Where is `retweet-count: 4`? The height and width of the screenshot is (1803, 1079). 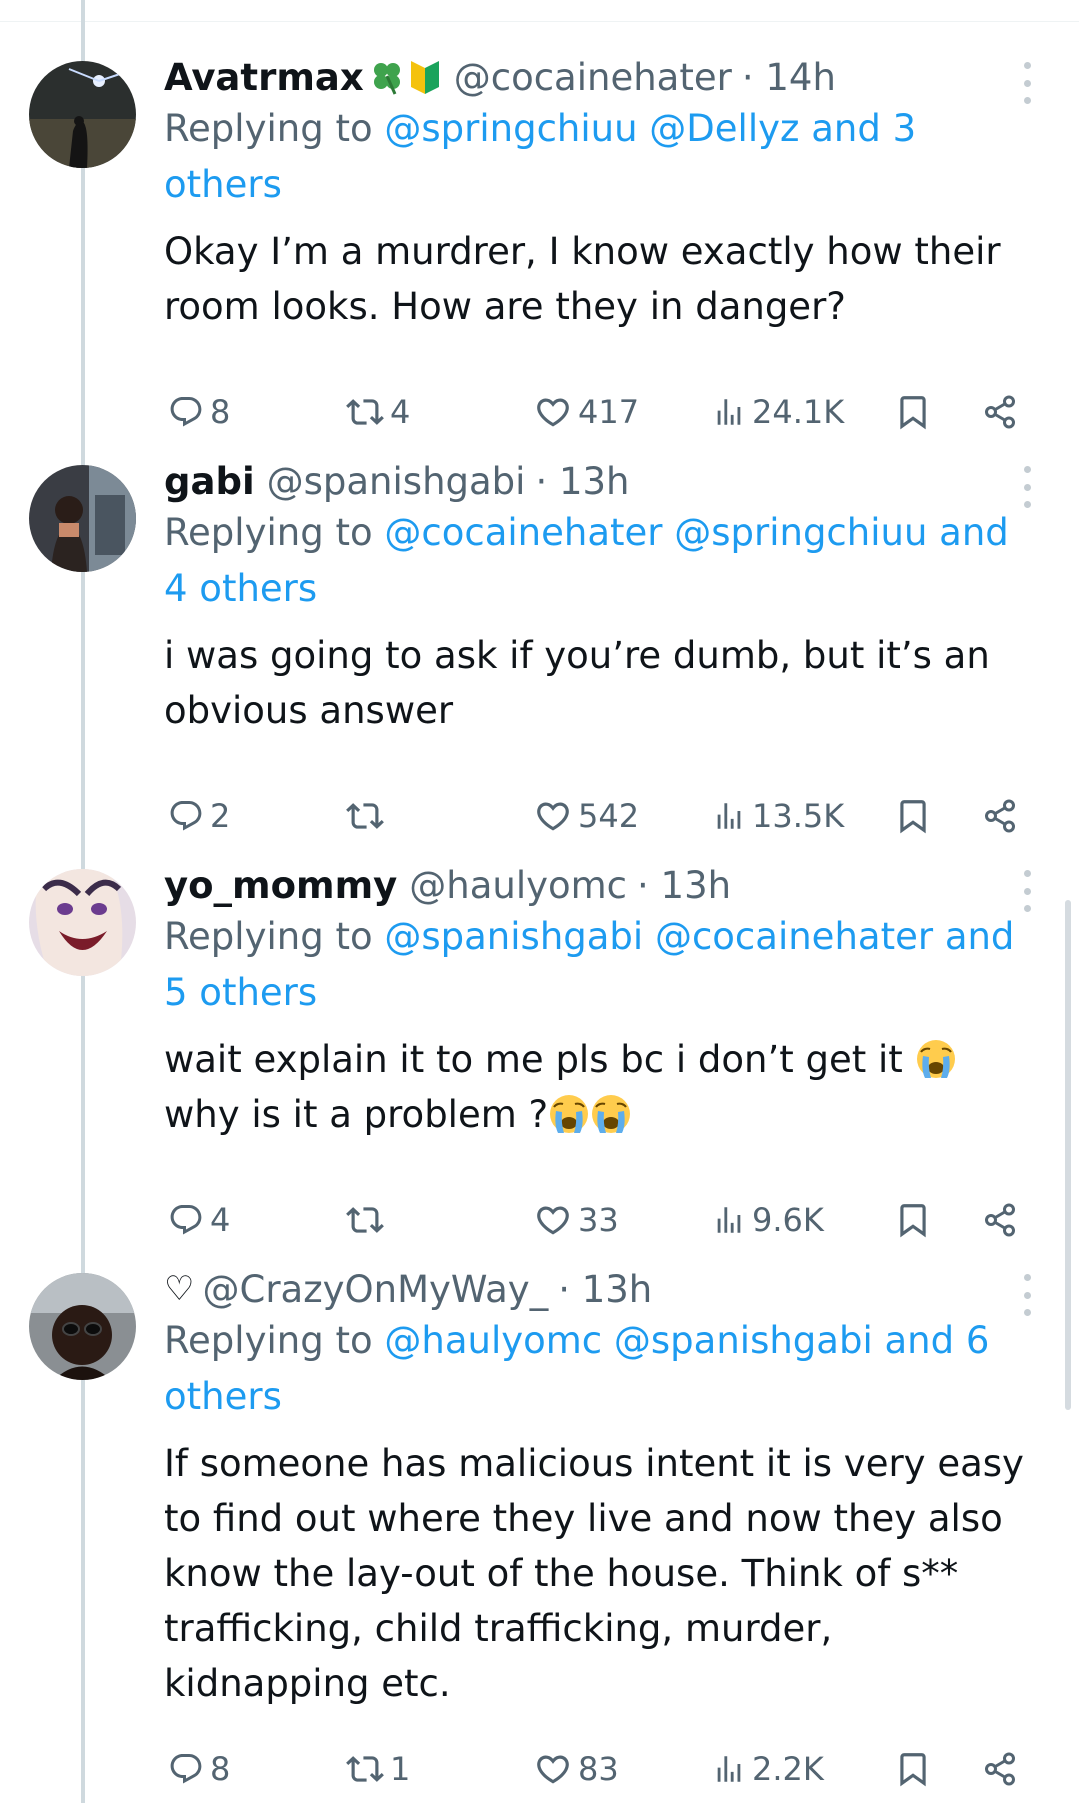 retweet-count: 4 is located at coordinates (400, 412).